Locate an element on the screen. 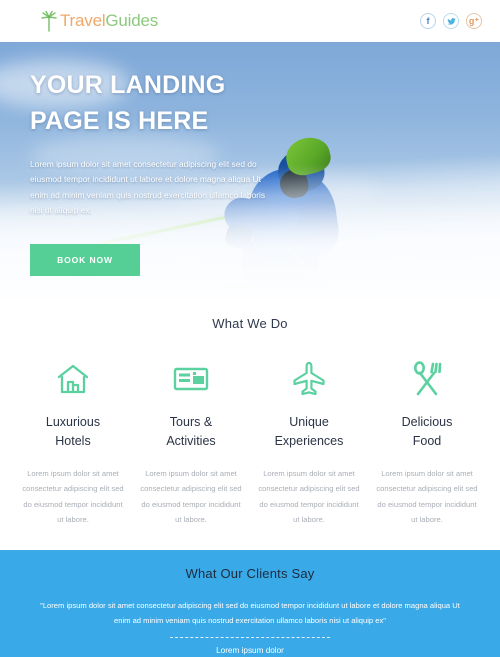  brand-text: TravelGuides is located at coordinates (109, 21).